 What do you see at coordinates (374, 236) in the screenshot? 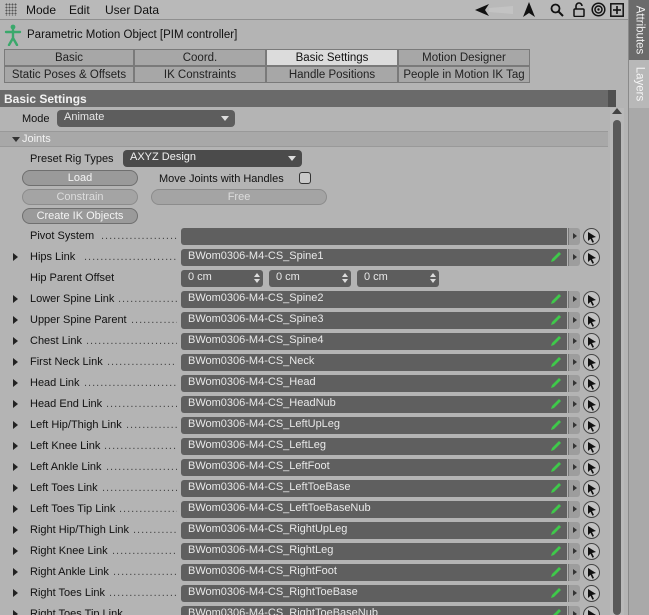
I see `pivot-system-field` at bounding box center [374, 236].